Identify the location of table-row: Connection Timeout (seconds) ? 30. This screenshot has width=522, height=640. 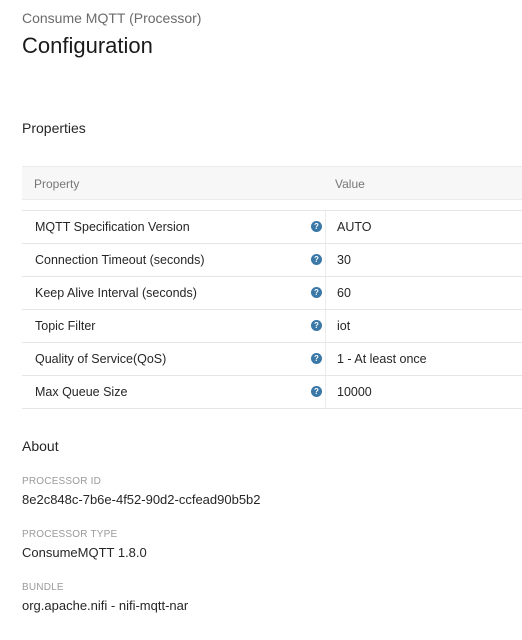
(272, 260).